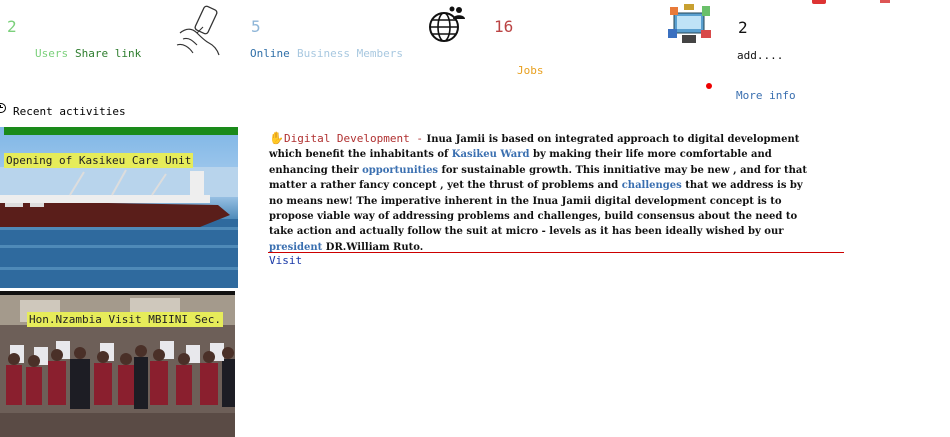  Describe the element at coordinates (819, 2) in the screenshot. I see `youtube-icon` at that location.